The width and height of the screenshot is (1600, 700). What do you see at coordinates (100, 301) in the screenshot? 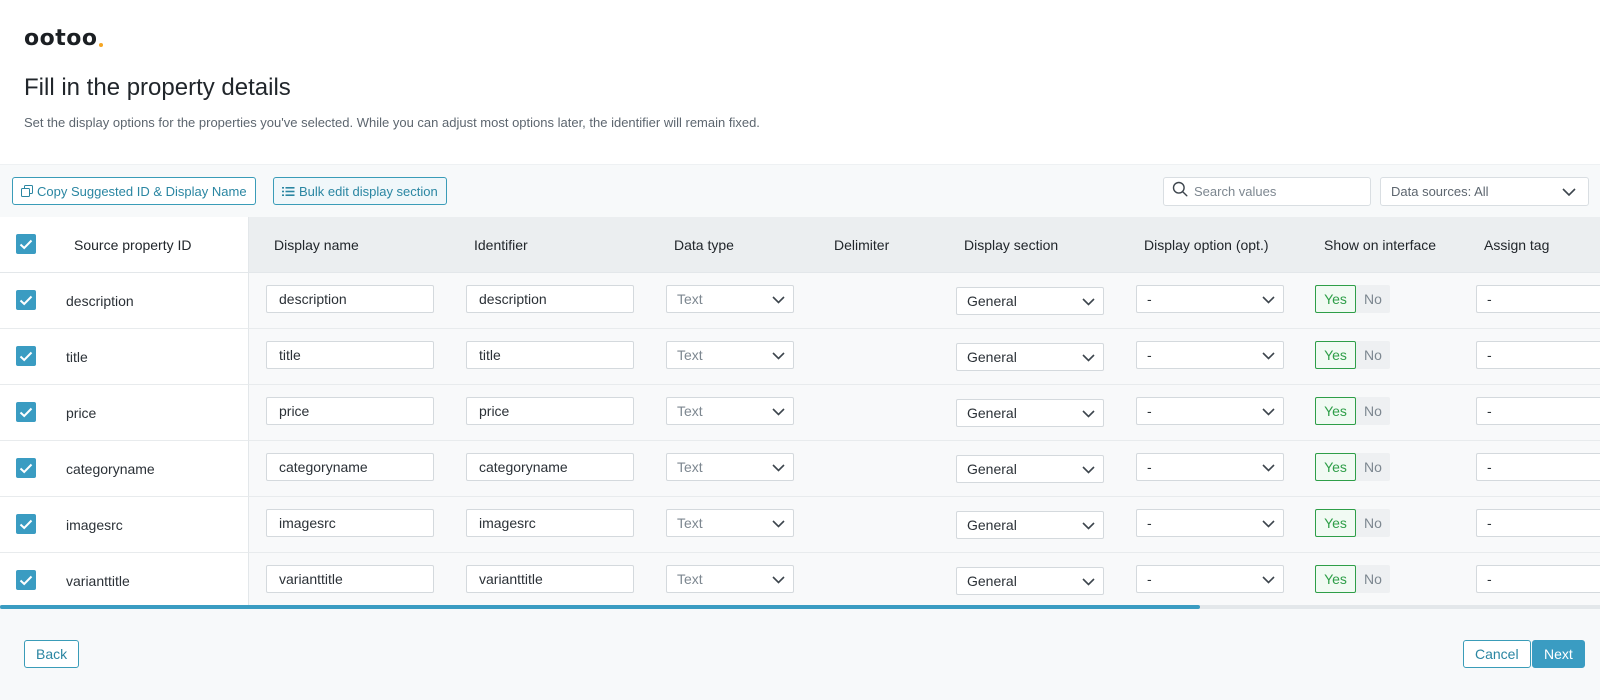
I see `source-property-id: description` at bounding box center [100, 301].